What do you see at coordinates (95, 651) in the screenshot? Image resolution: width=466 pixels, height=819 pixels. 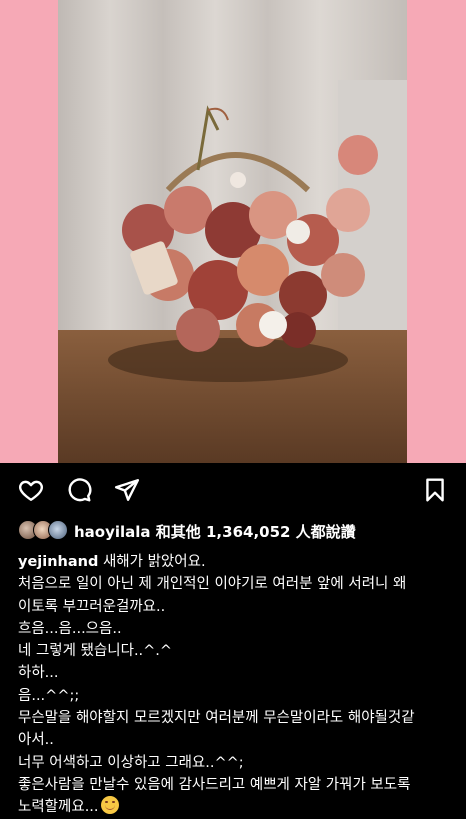 I see `caption-line: 네 그렇게 됐습니다..^.^` at bounding box center [95, 651].